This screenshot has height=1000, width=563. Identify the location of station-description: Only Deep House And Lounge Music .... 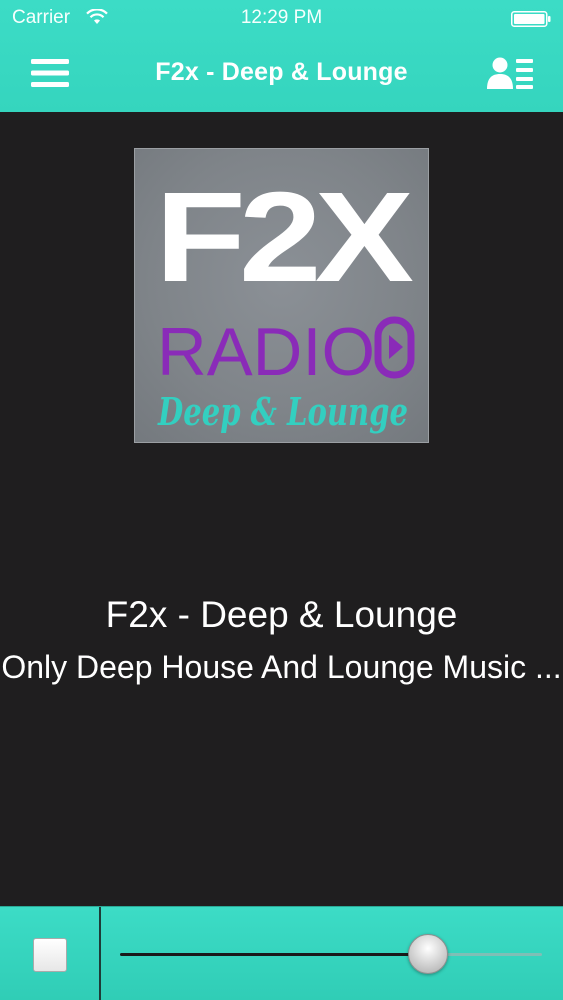
(281, 667).